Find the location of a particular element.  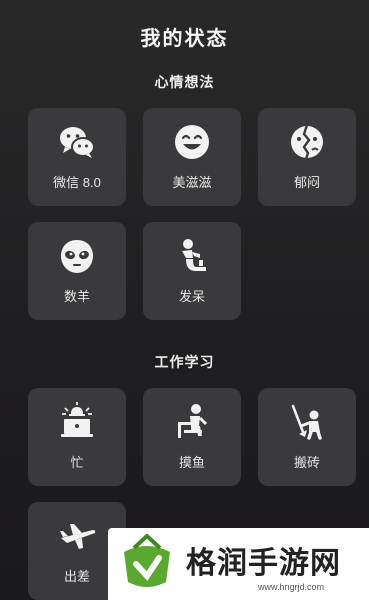

status-label: 数羊 is located at coordinates (76, 296).